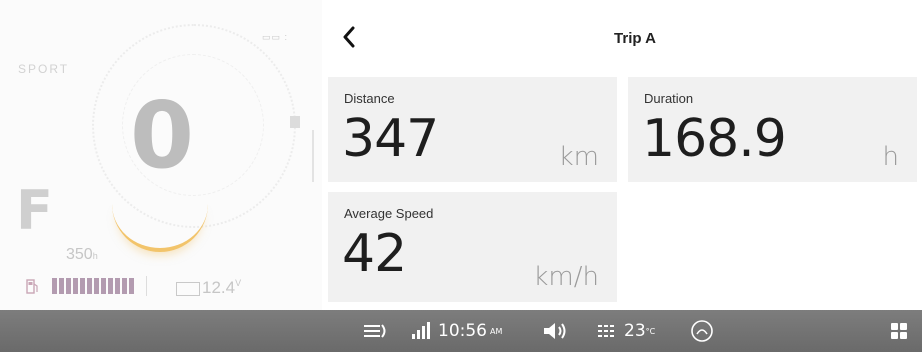 The image size is (922, 352). Describe the element at coordinates (389, 213) in the screenshot. I see `average-speed-label: Average Speed` at that location.